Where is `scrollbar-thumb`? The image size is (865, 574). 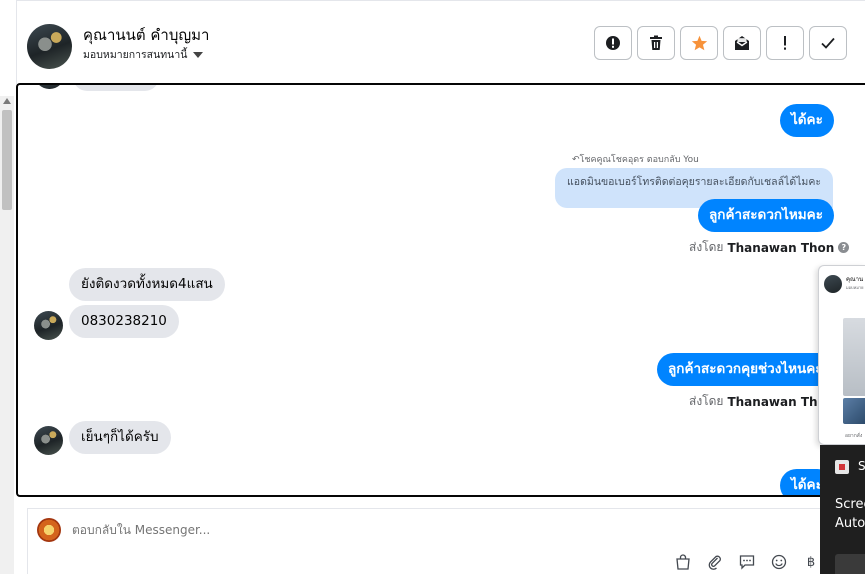 scrollbar-thumb is located at coordinates (7, 160).